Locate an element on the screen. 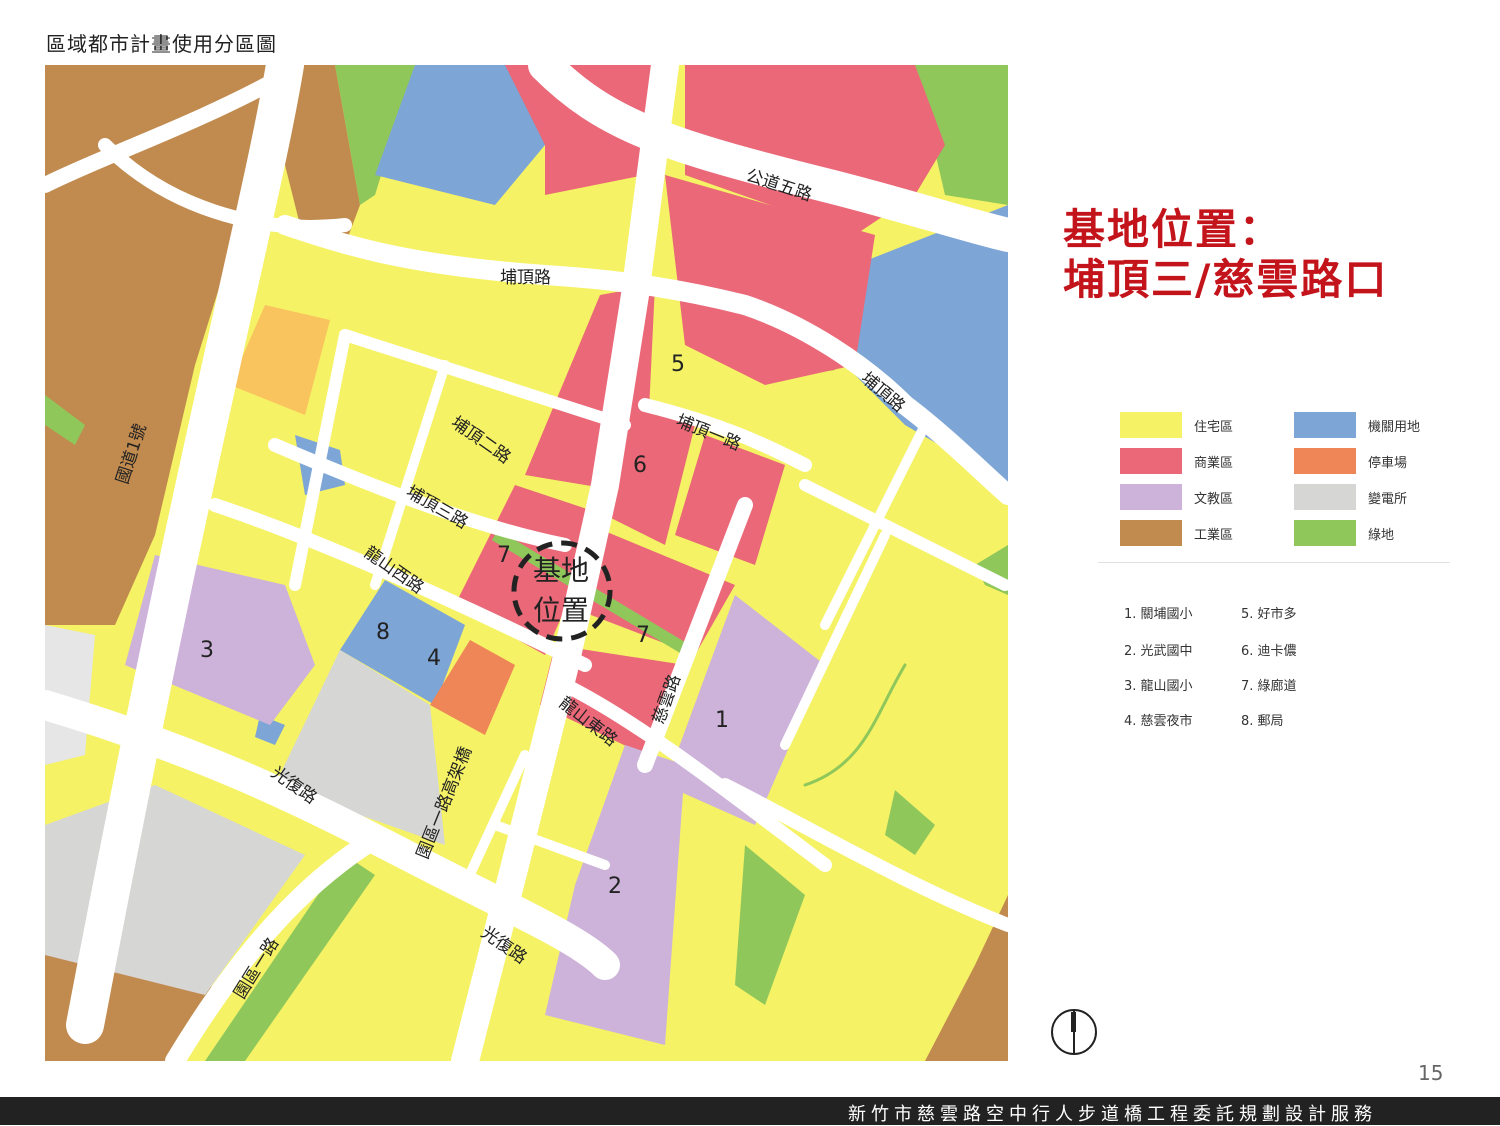  zone-number-4: 4 is located at coordinates (434, 658).